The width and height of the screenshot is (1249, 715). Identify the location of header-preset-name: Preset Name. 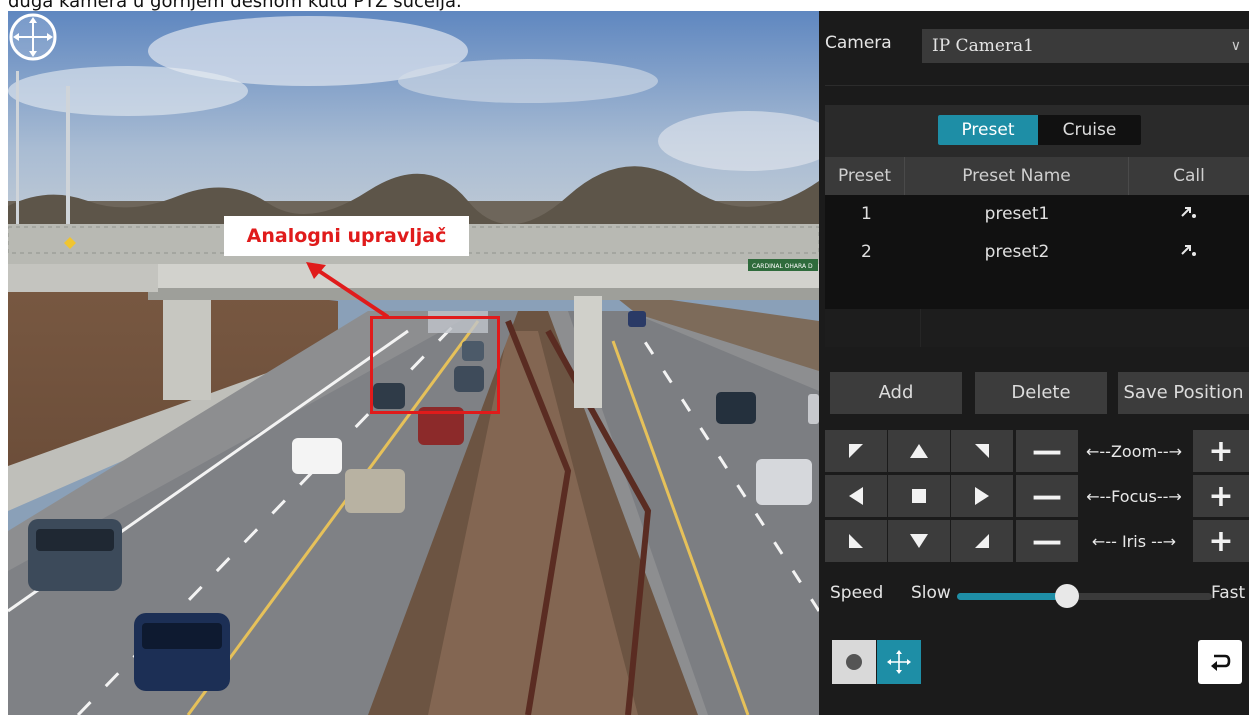
(1017, 176).